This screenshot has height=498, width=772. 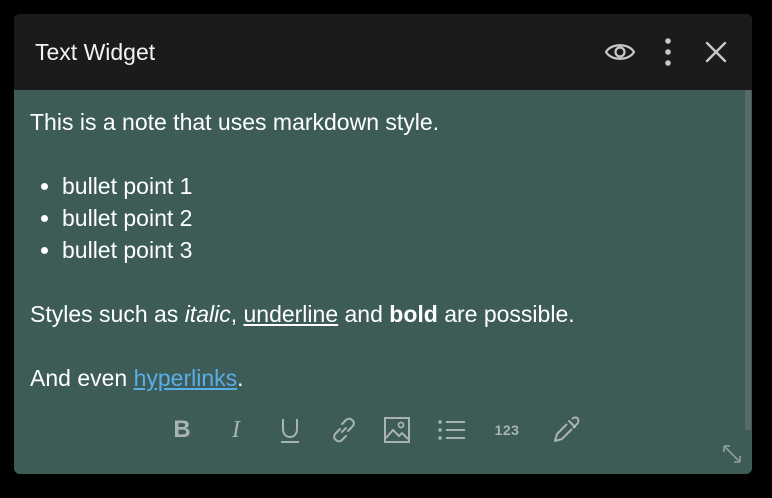 I want to click on italic-icon: I, so click(x=236, y=430).